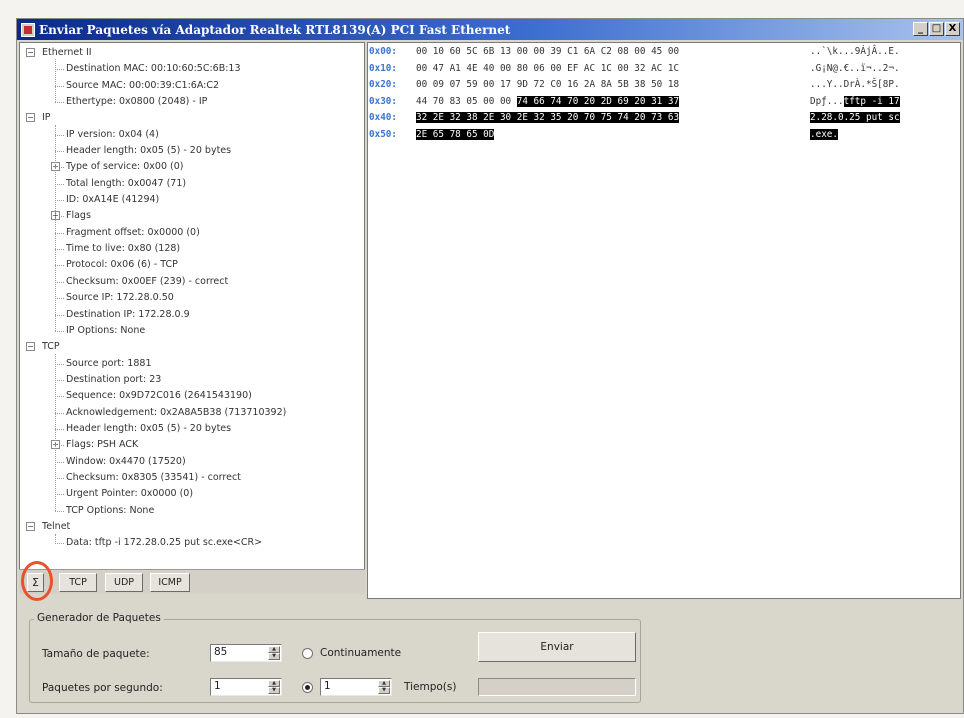 The height and width of the screenshot is (718, 964). Describe the element at coordinates (192, 118) in the screenshot. I see `tree-section: − IP` at that location.